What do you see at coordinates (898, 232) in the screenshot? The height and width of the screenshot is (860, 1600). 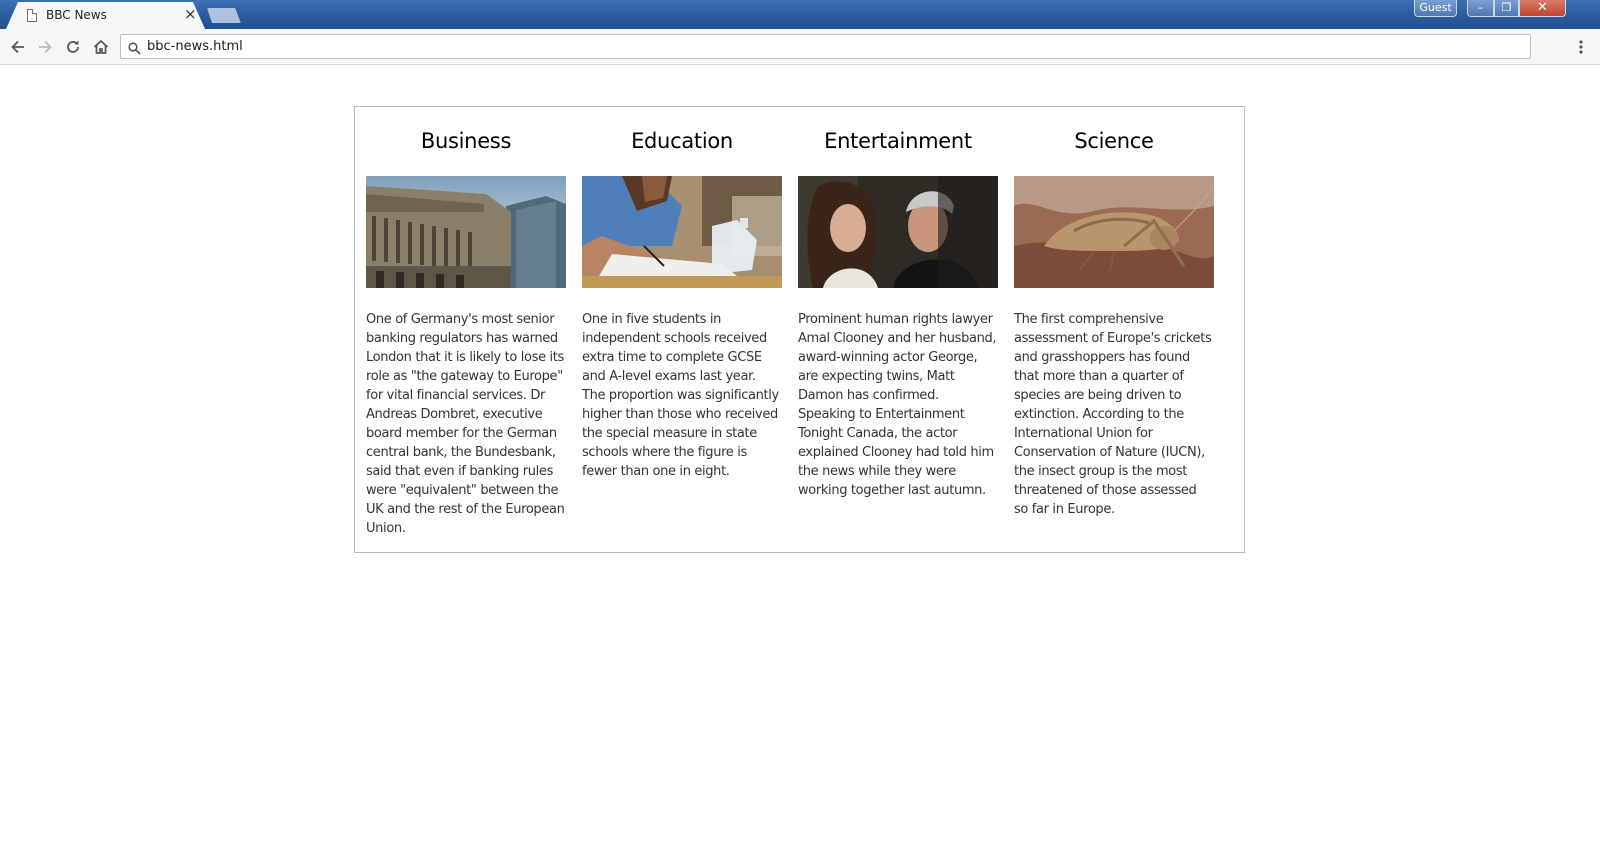 I see `couple-portrait-photo` at bounding box center [898, 232].